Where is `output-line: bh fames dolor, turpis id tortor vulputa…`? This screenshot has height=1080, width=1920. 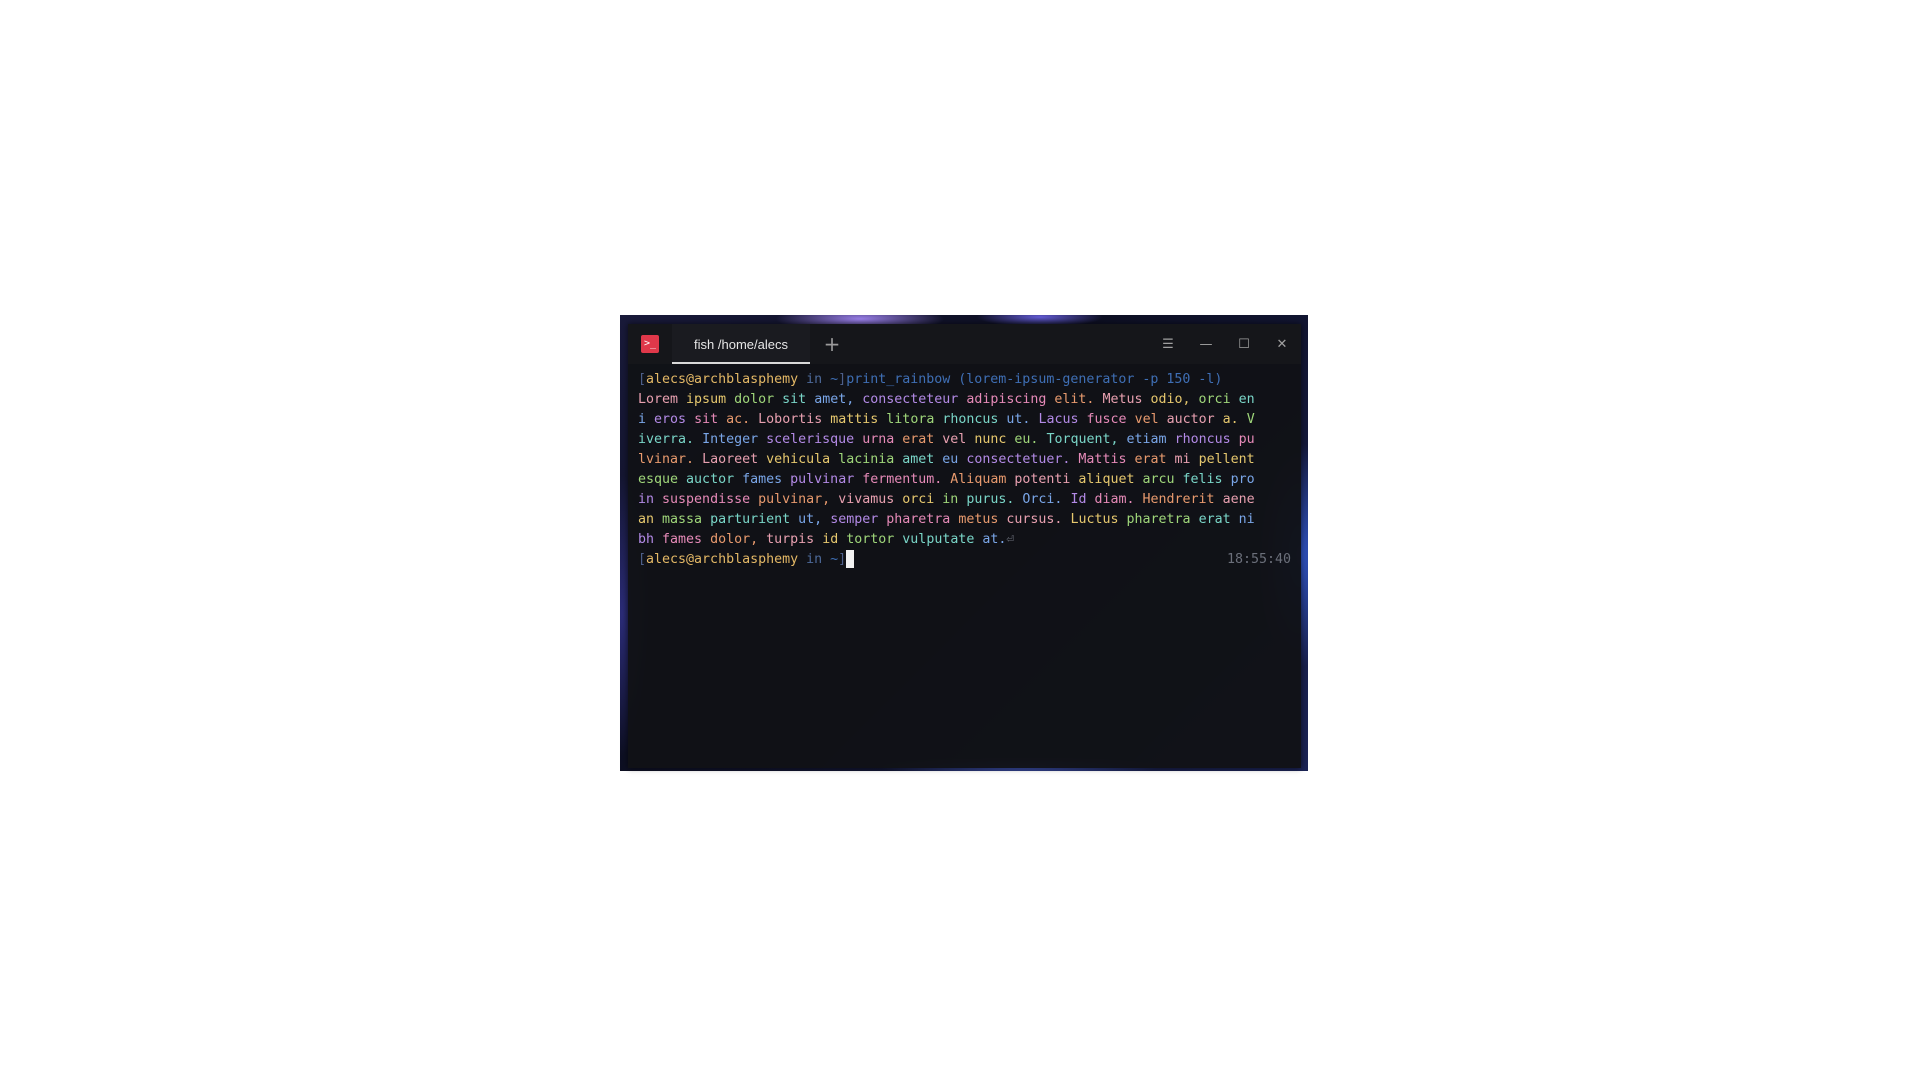
output-line: bh fames dolor, turpis id tortor vulputa… is located at coordinates (826, 539).